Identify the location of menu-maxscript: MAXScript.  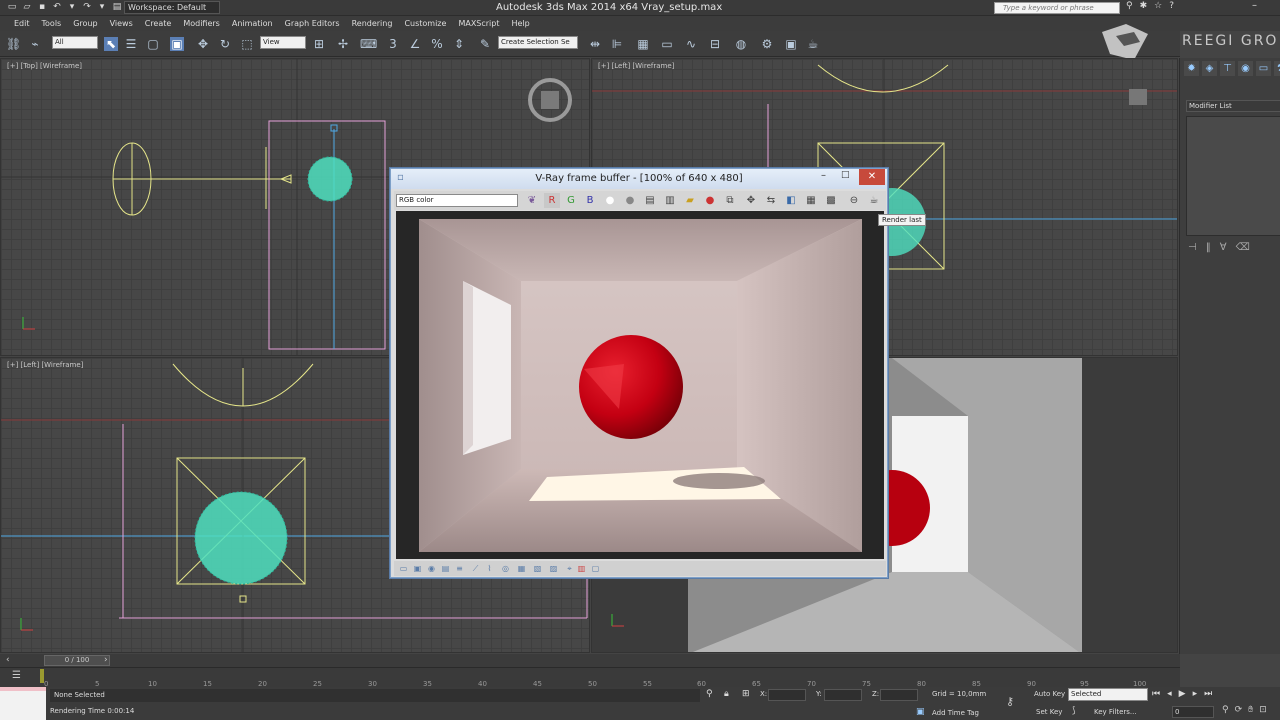
(478, 23).